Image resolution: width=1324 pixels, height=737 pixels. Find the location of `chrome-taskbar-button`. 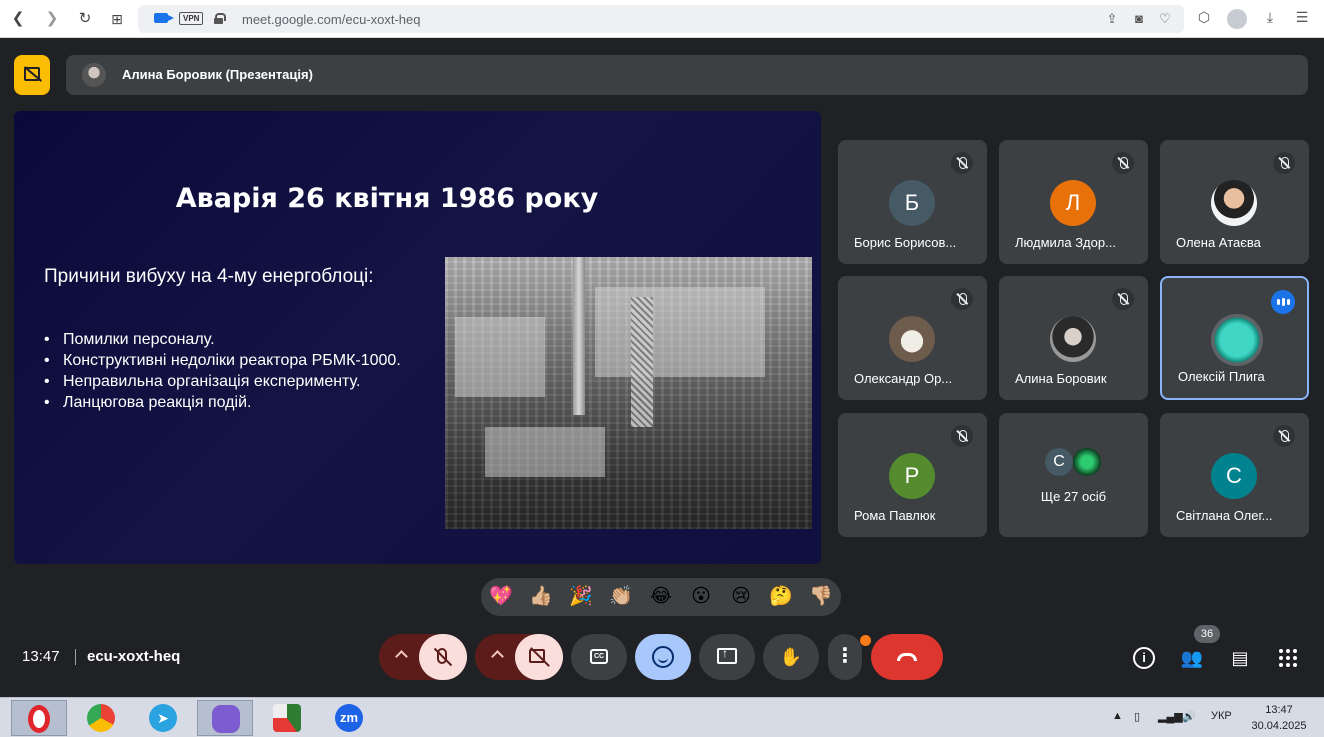

chrome-taskbar-button is located at coordinates (101, 718).